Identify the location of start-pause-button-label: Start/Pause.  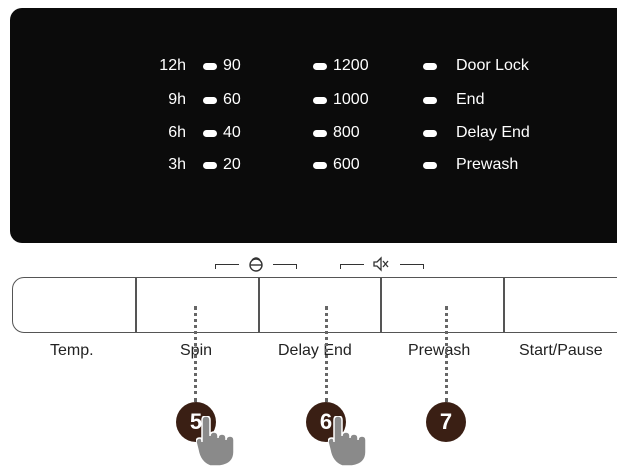
(561, 350).